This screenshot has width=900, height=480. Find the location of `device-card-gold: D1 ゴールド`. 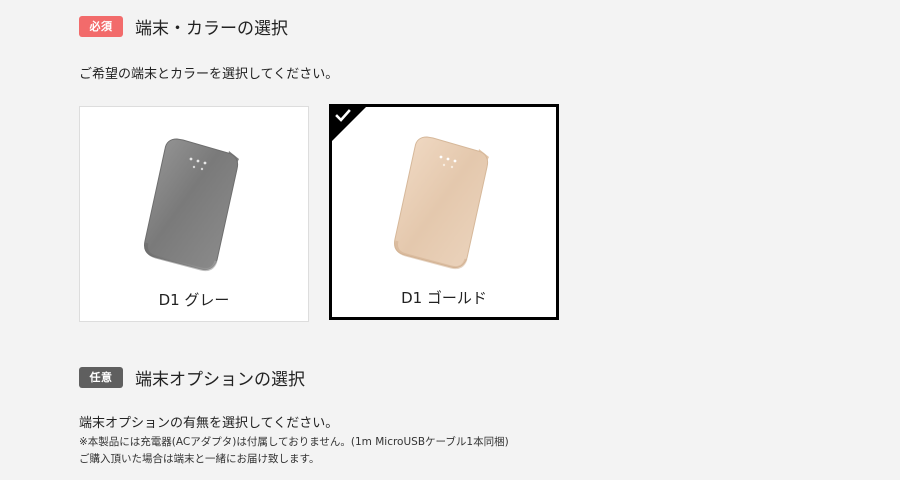

device-card-gold: D1 ゴールド is located at coordinates (444, 212).